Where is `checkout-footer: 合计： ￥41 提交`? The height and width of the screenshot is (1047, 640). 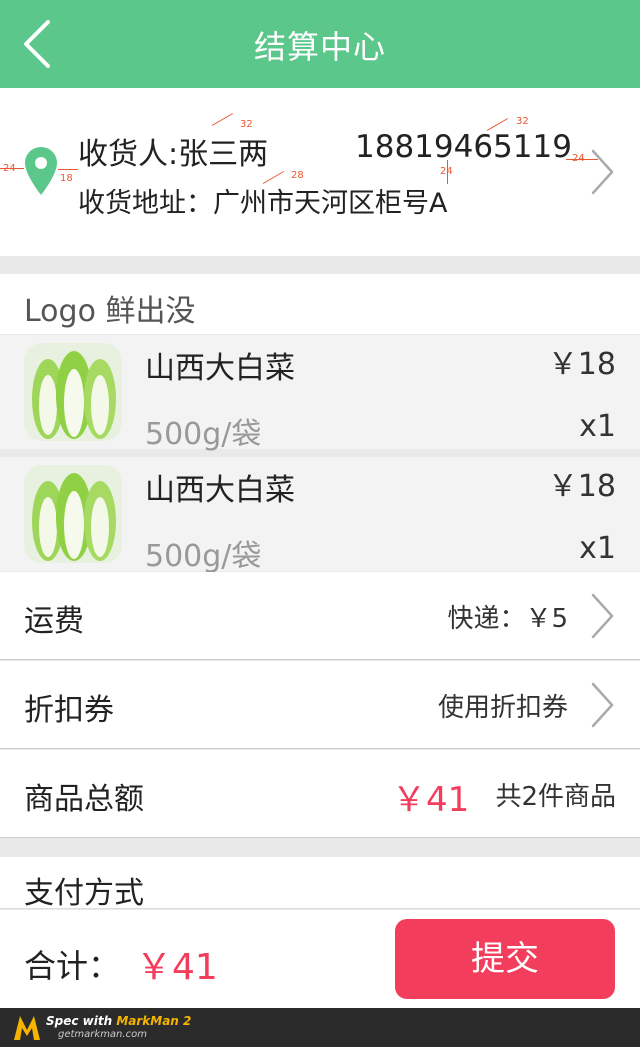
checkout-footer: 合计： ￥41 提交 is located at coordinates (320, 959).